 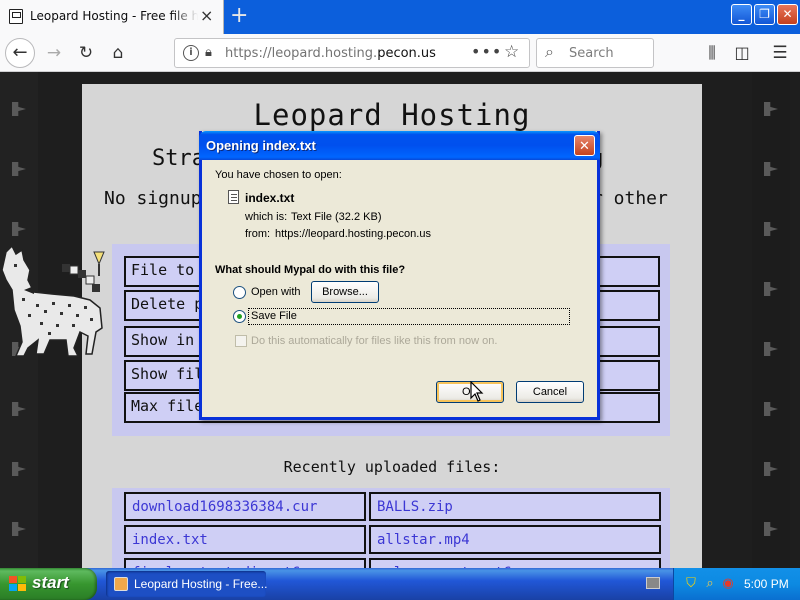 I want to click on file-name: index.txt, so click(x=270, y=198).